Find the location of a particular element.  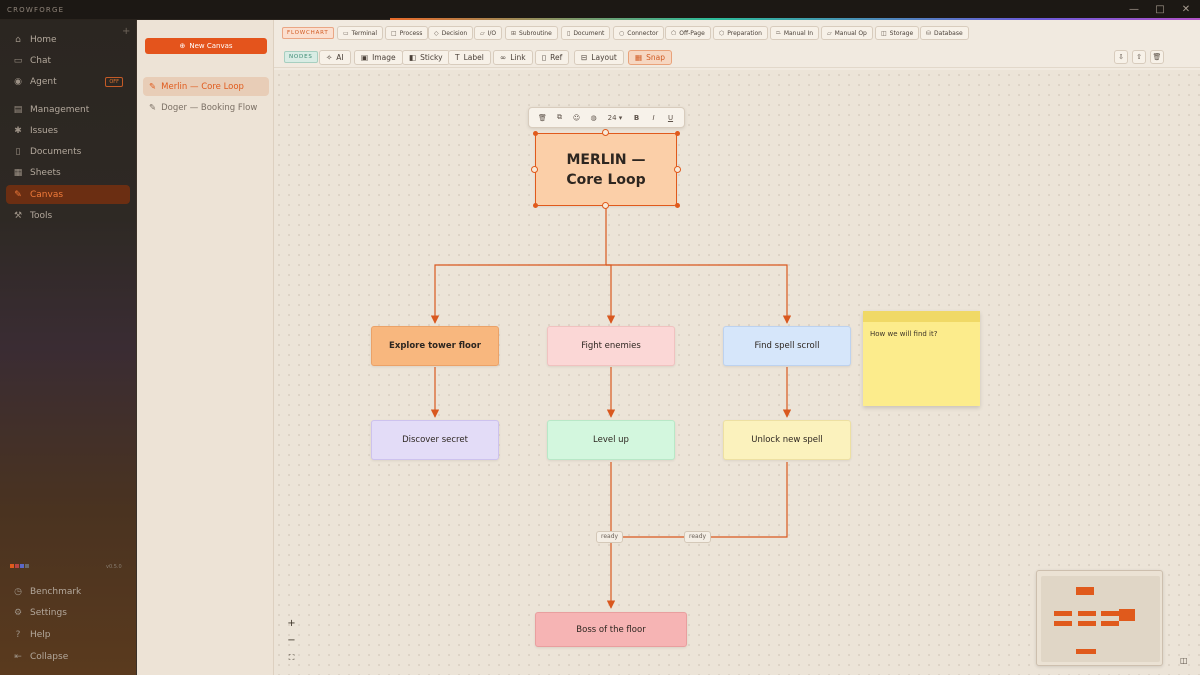

shape-decision: ◇ Decision is located at coordinates (451, 33).